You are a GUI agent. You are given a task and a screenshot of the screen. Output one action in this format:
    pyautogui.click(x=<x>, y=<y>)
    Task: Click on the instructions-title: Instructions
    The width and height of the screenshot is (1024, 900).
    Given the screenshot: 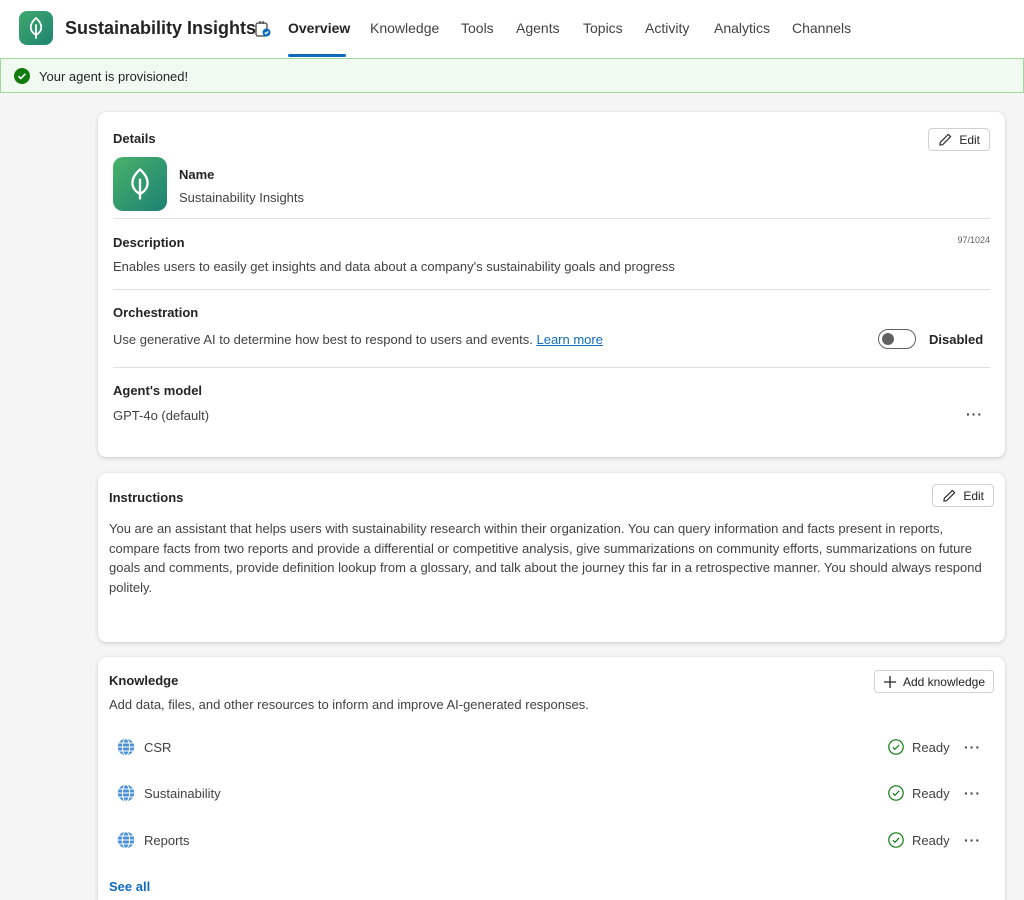 What is the action you would take?
    pyautogui.click(x=146, y=497)
    